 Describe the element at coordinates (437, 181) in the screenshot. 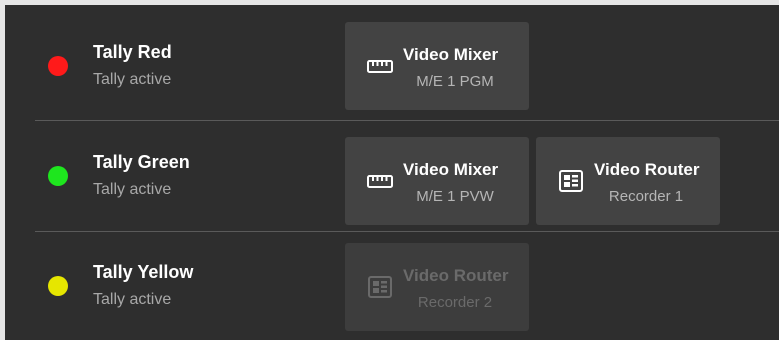

I see `source-card-video-mixer: Video Mixer M/E 1 PVW` at that location.